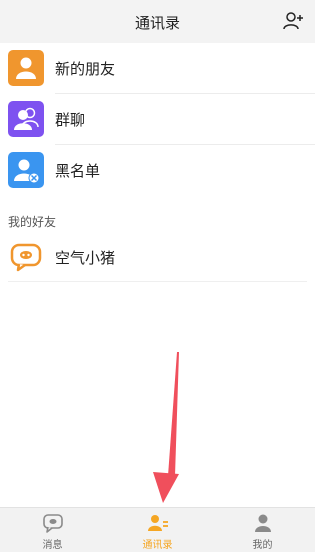 This screenshot has width=320, height=552. I want to click on add-person-icon, so click(293, 21).